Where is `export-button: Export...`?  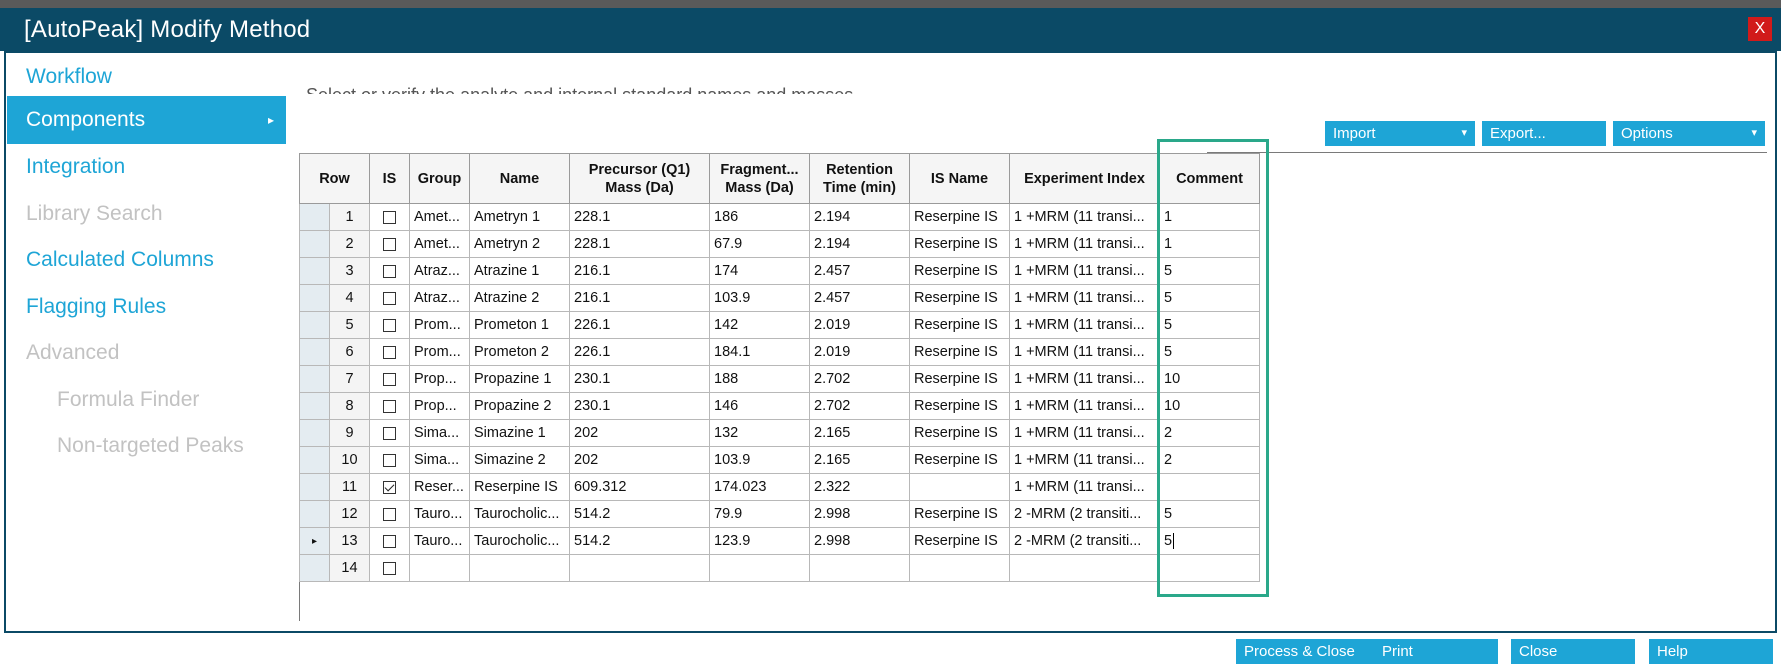 export-button: Export... is located at coordinates (1544, 133).